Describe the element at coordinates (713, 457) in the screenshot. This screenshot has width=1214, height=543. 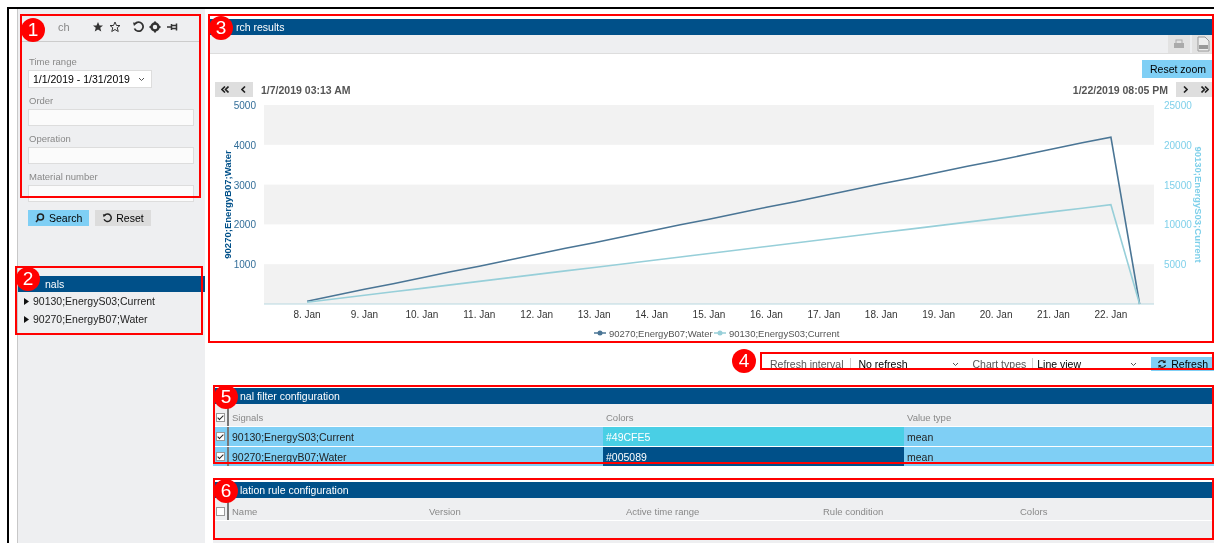
I see `table-row: 90270;EnergyB07;Water #005089 mean` at that location.